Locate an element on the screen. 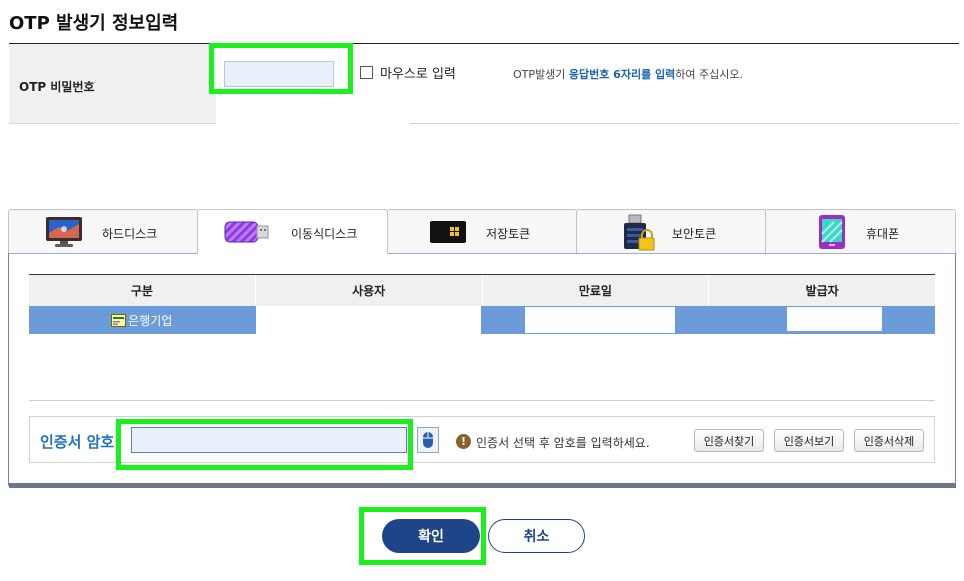  panel-bottom-bar is located at coordinates (482, 485).